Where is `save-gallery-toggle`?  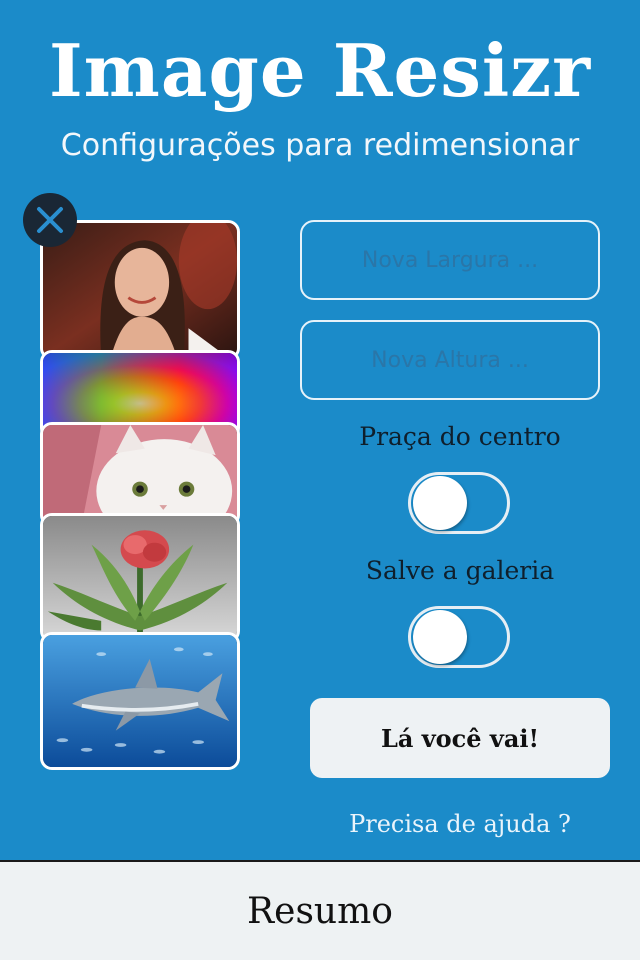
save-gallery-toggle is located at coordinates (459, 637).